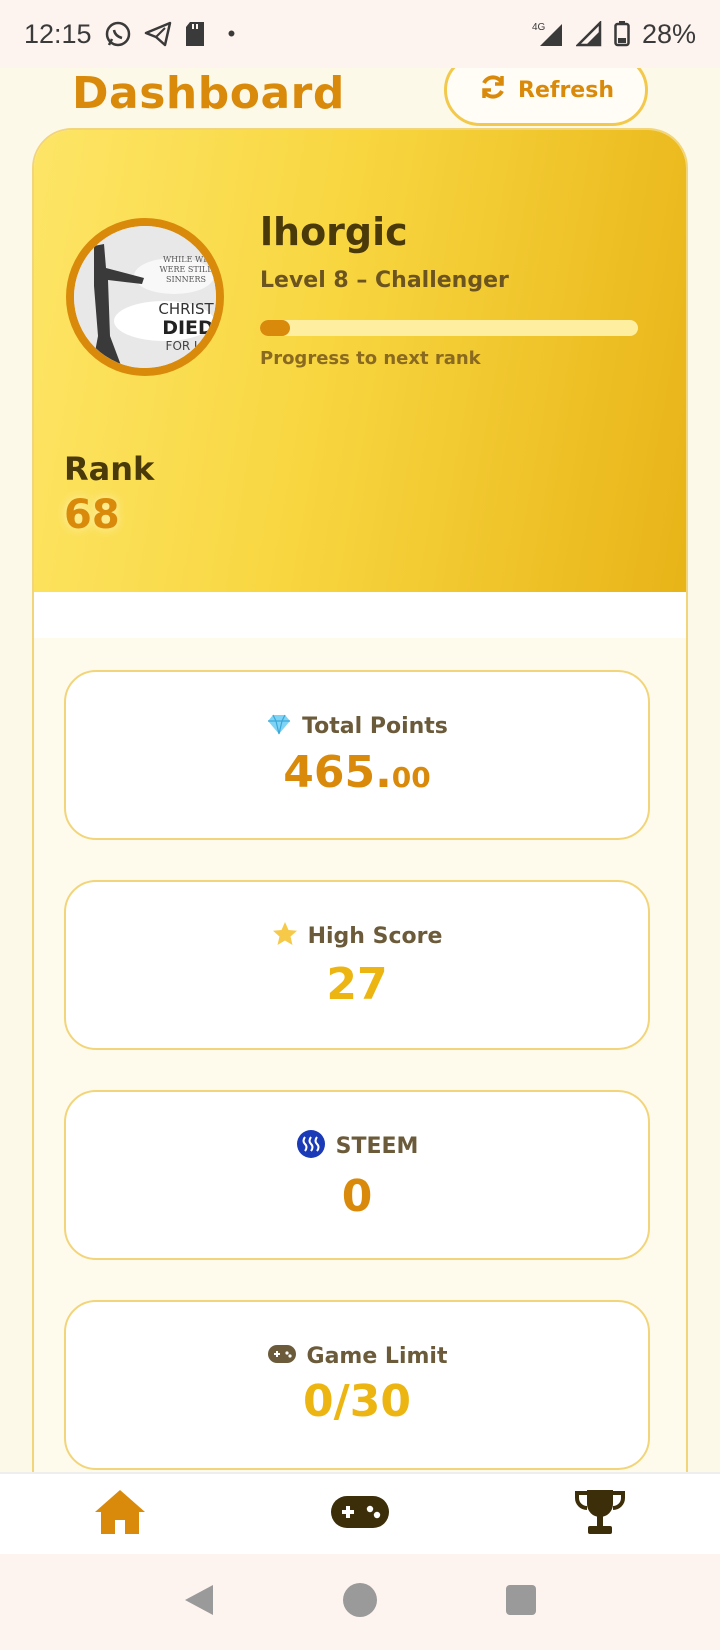  What do you see at coordinates (493, 90) in the screenshot?
I see `refresh-icon` at bounding box center [493, 90].